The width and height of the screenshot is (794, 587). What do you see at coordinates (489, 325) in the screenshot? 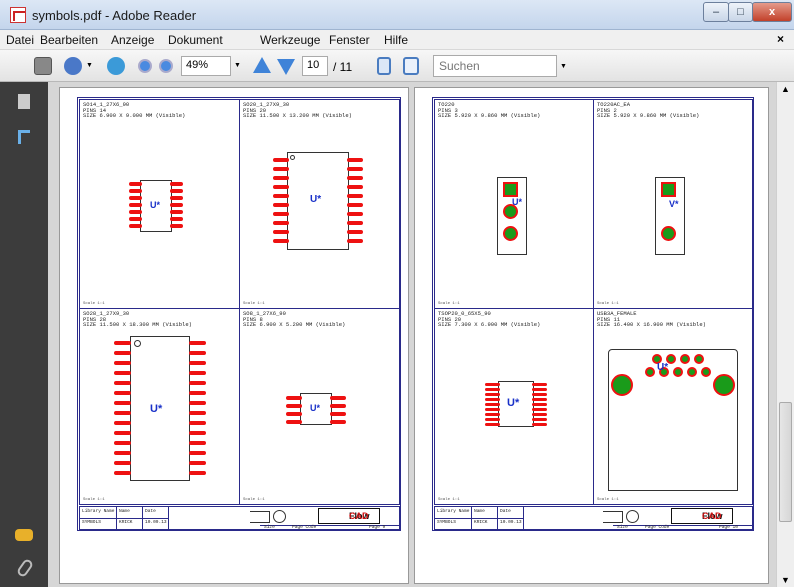
I see `symbol-size: SIZE 7.300 X 6.900 MM (Visible)` at bounding box center [489, 325].